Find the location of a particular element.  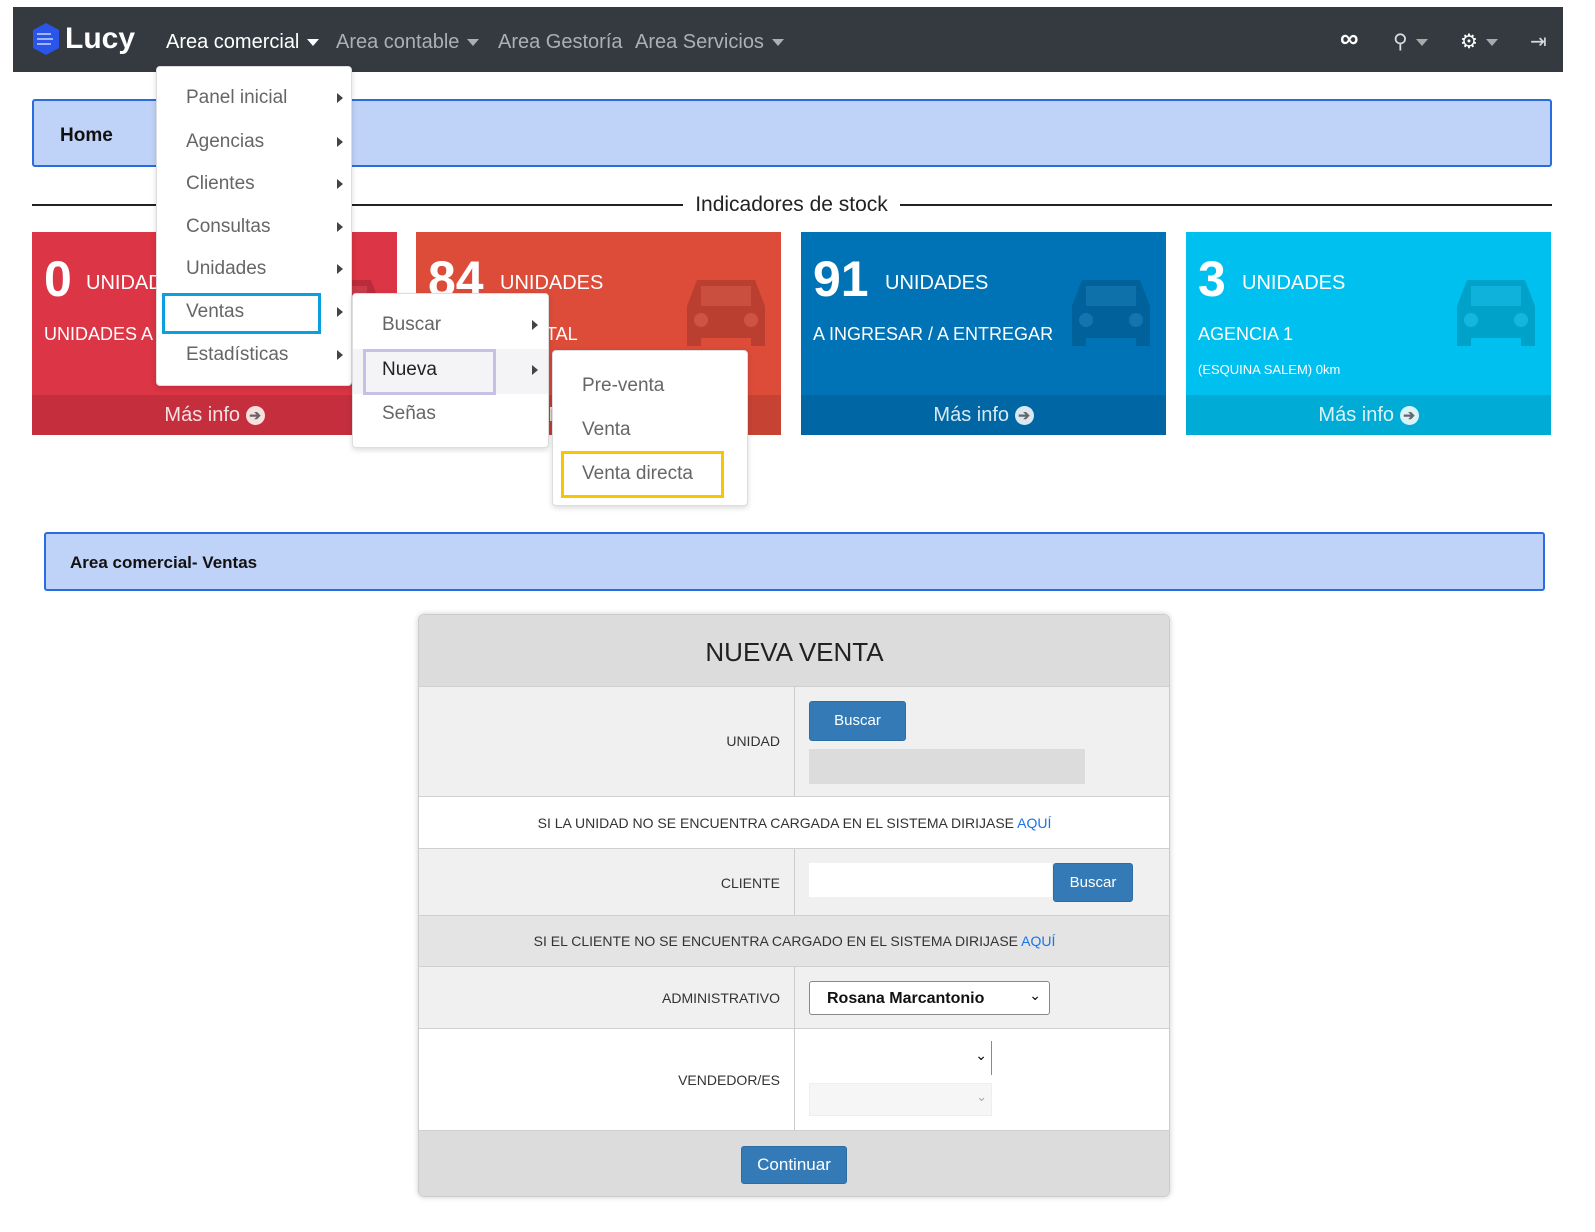

cliente-label: CLIENTE is located at coordinates (750, 883).